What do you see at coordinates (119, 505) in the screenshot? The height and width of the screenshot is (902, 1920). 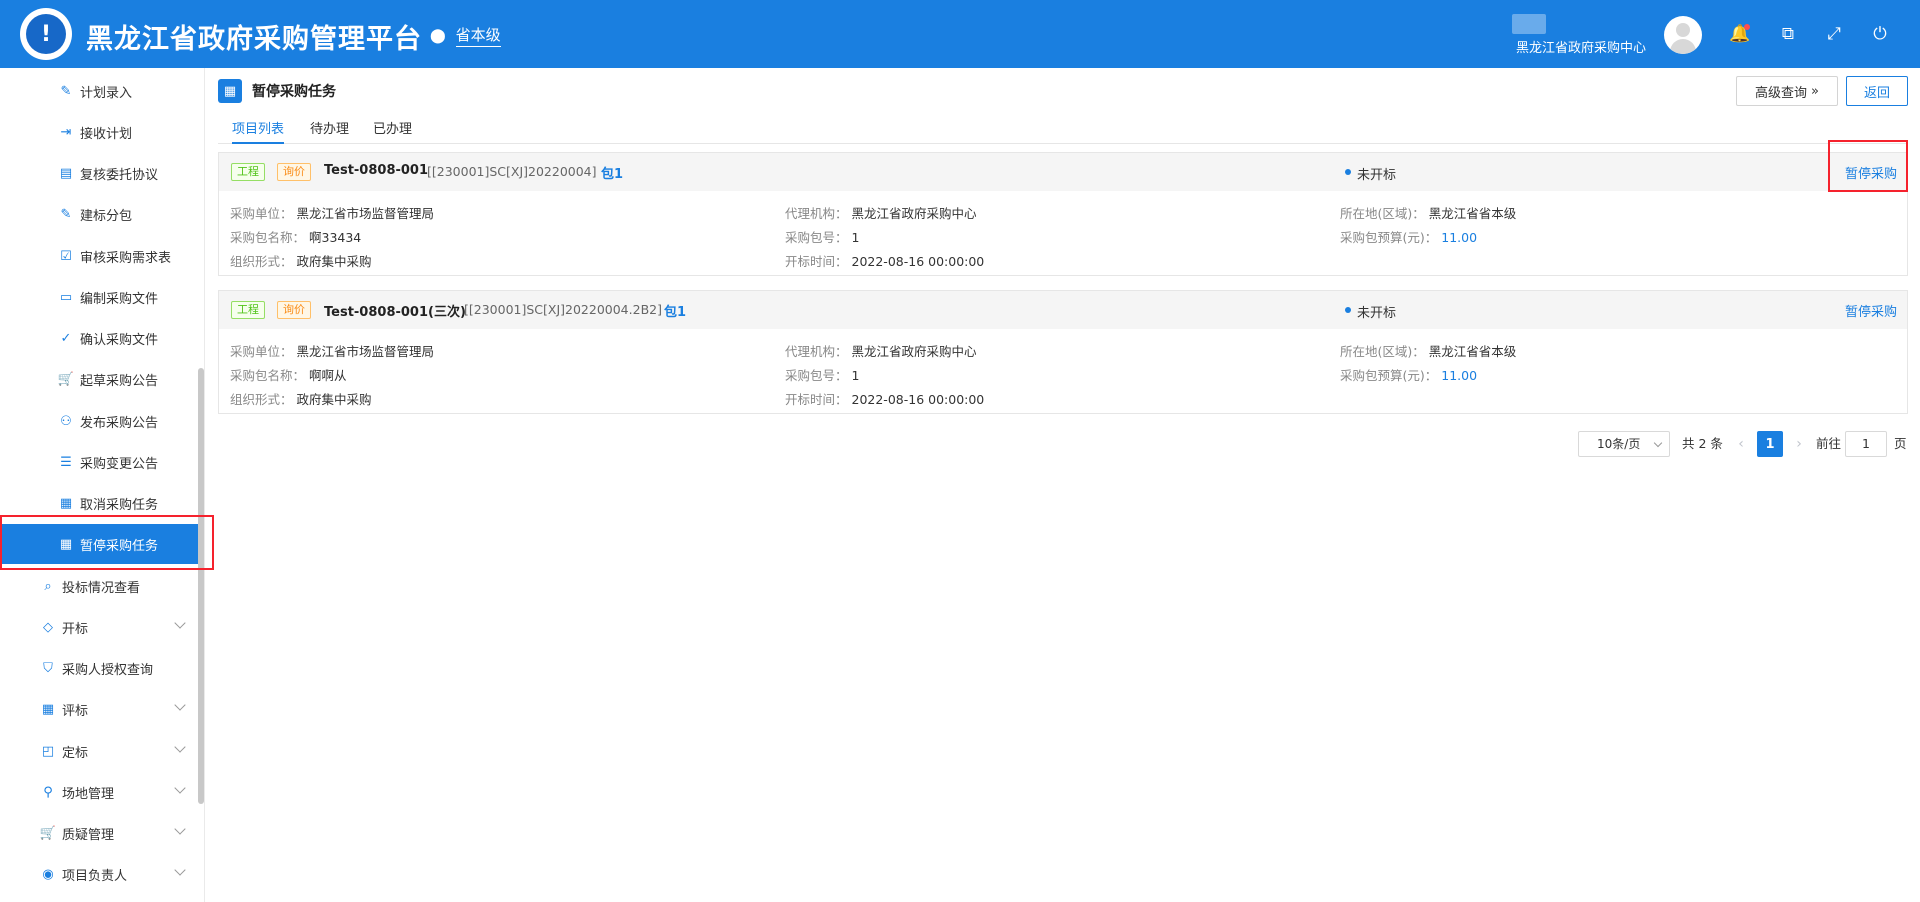 I see `sidebar-item-label: 取消采购任务` at bounding box center [119, 505].